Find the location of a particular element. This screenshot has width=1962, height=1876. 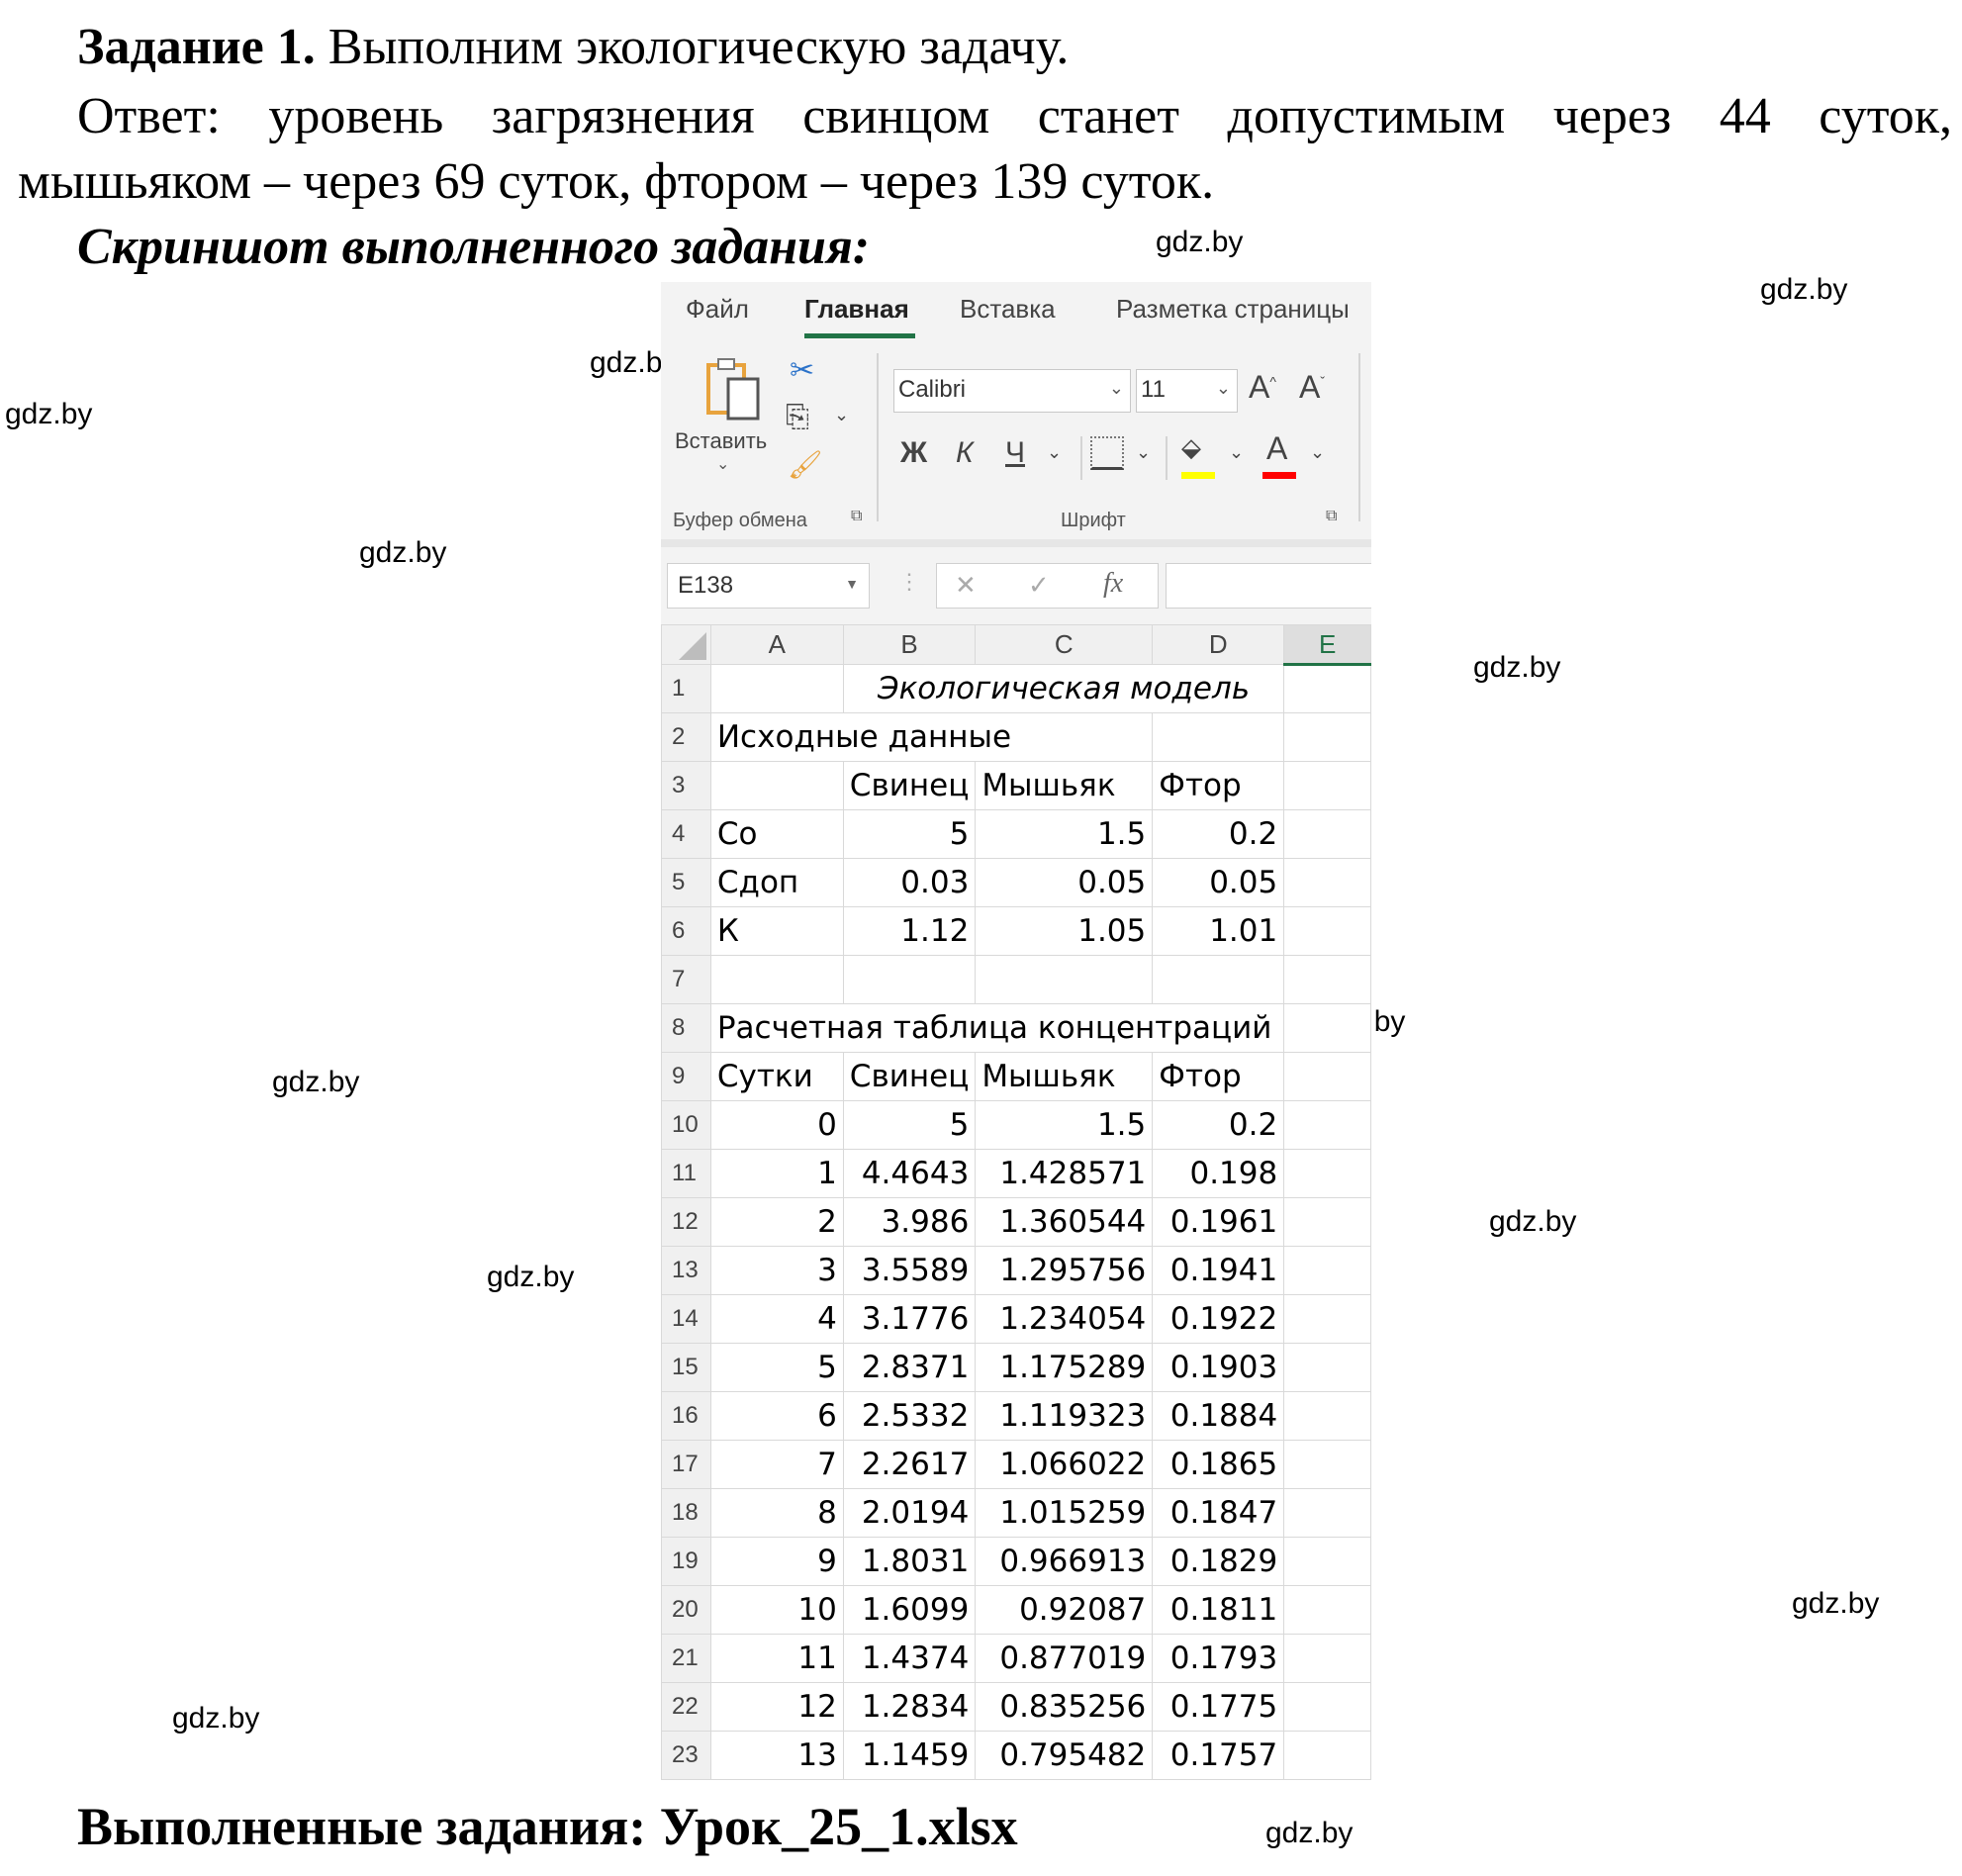

cell-d18: 0.1847 is located at coordinates (1218, 1513).